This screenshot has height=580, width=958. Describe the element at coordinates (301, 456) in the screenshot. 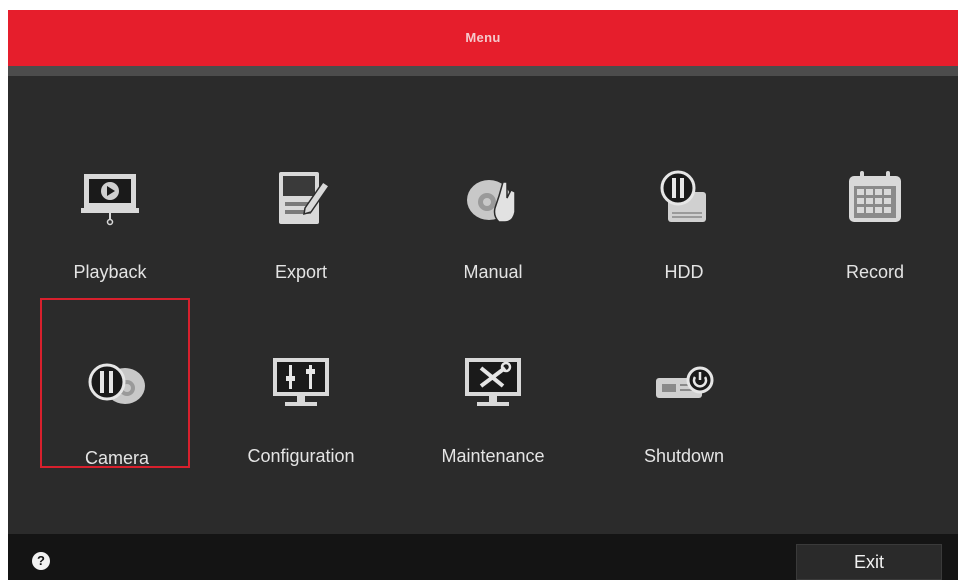

I see `menu-item-label: Configuration` at that location.